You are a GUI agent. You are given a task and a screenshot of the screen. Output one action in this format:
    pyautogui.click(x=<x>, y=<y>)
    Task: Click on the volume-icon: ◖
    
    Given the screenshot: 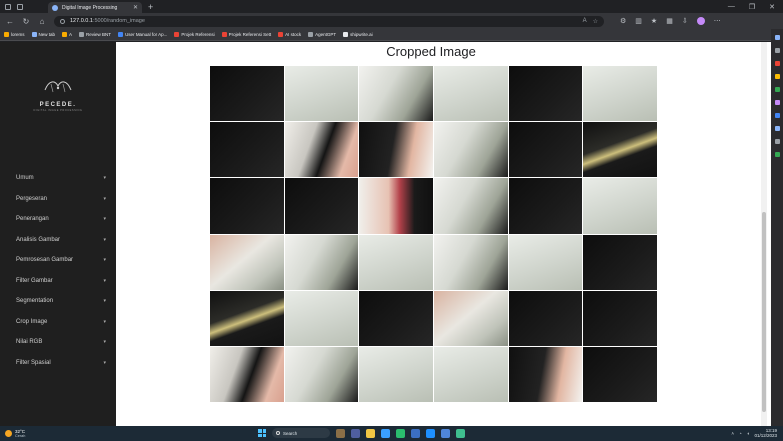 What is the action you would take?
    pyautogui.click(x=748, y=433)
    